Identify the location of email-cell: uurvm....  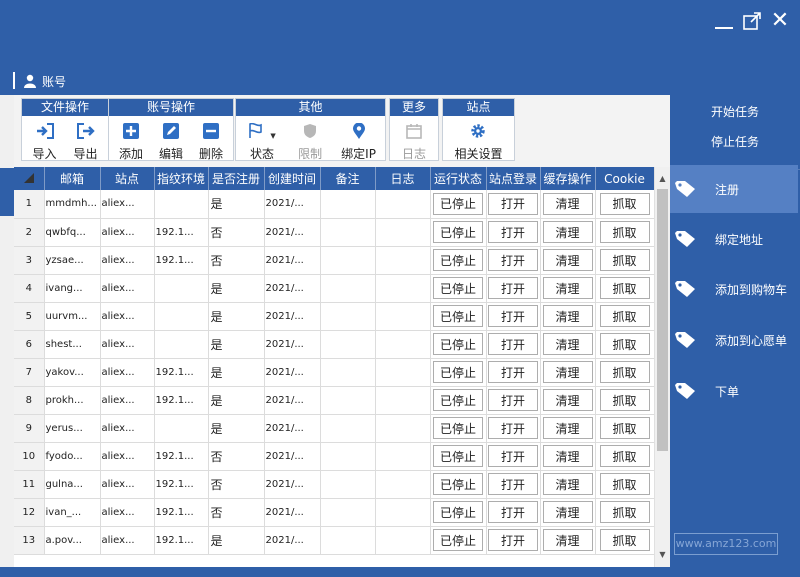
(72, 316).